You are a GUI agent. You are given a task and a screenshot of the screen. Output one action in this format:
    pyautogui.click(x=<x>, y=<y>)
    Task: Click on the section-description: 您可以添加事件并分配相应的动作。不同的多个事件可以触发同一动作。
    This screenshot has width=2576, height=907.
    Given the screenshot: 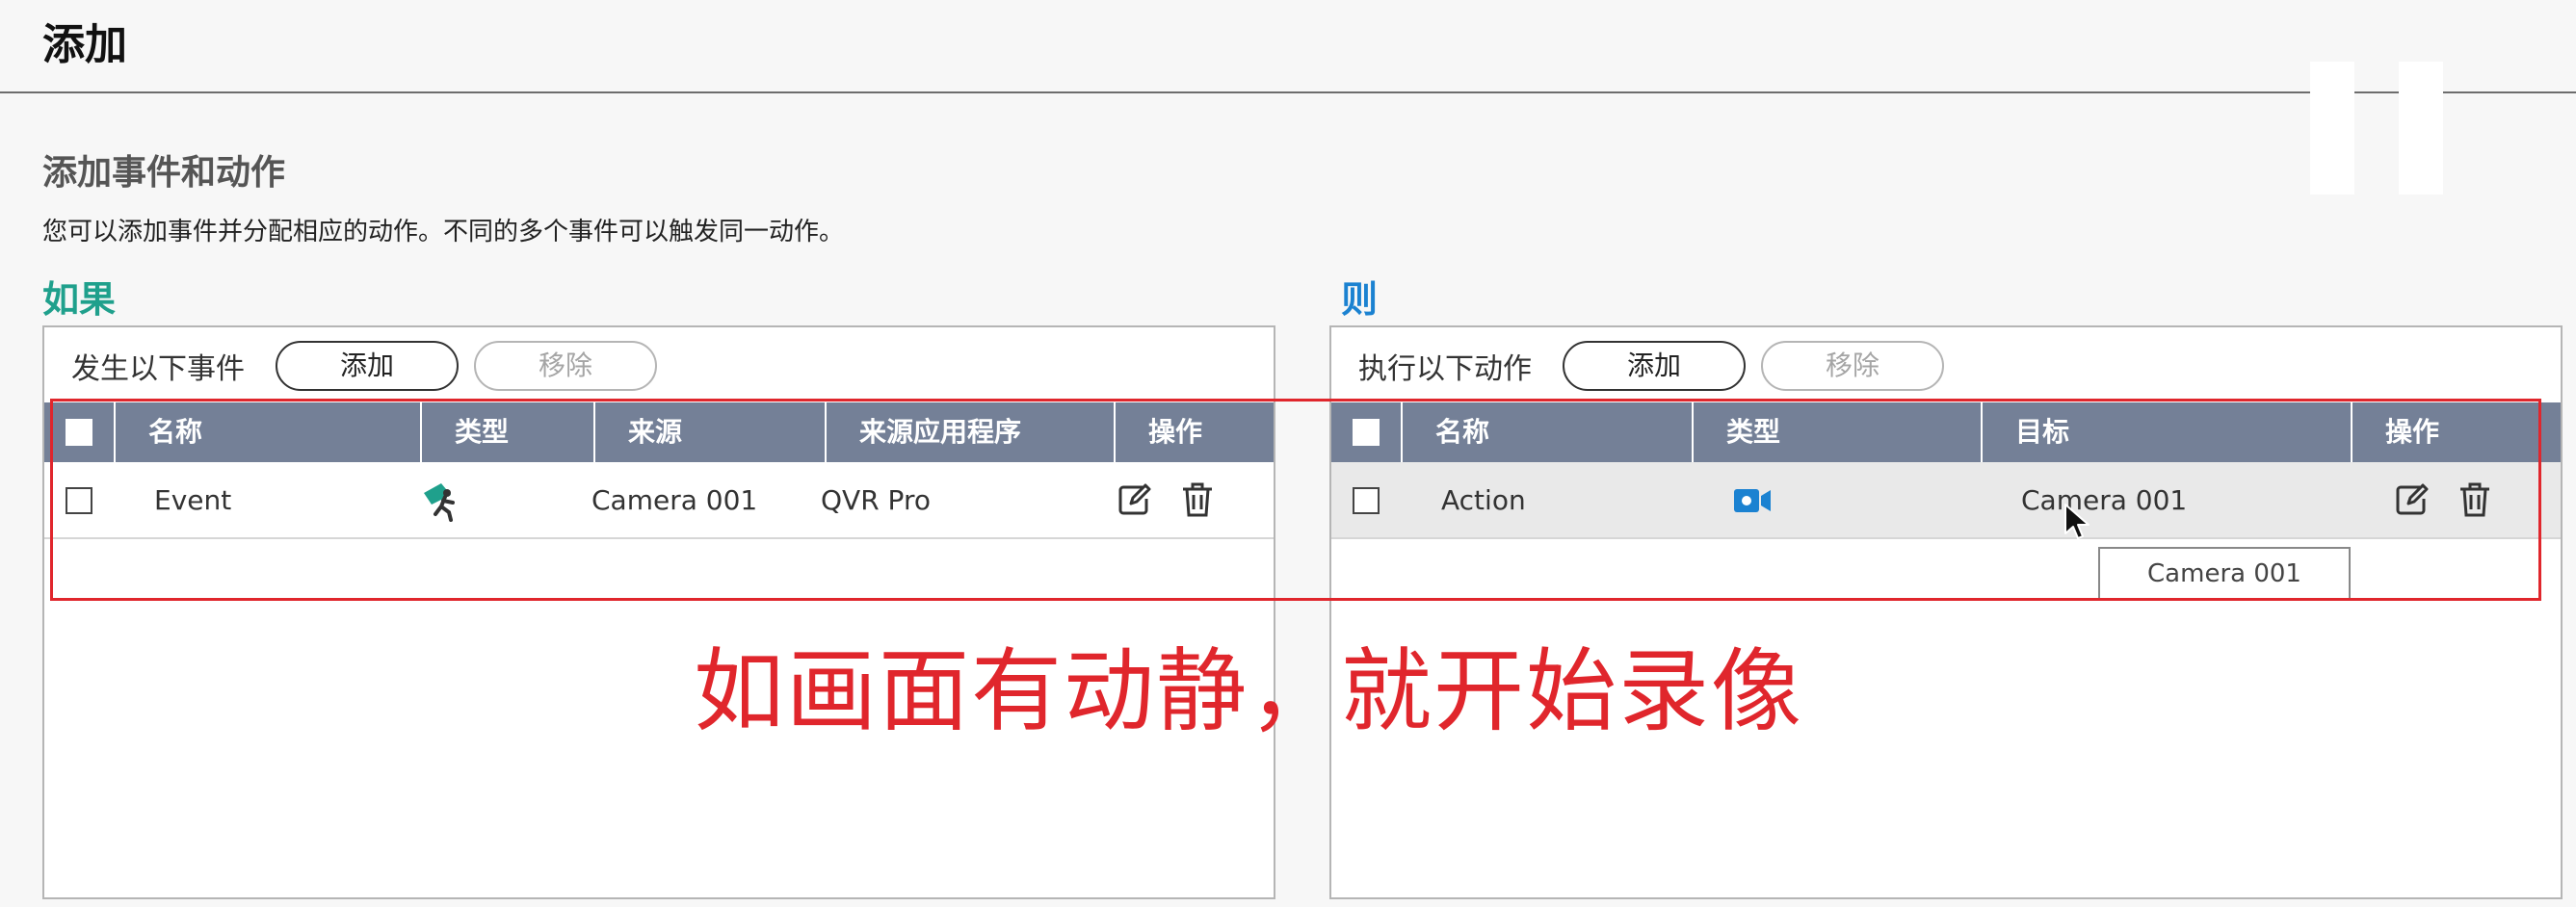 What is the action you would take?
    pyautogui.click(x=444, y=232)
    